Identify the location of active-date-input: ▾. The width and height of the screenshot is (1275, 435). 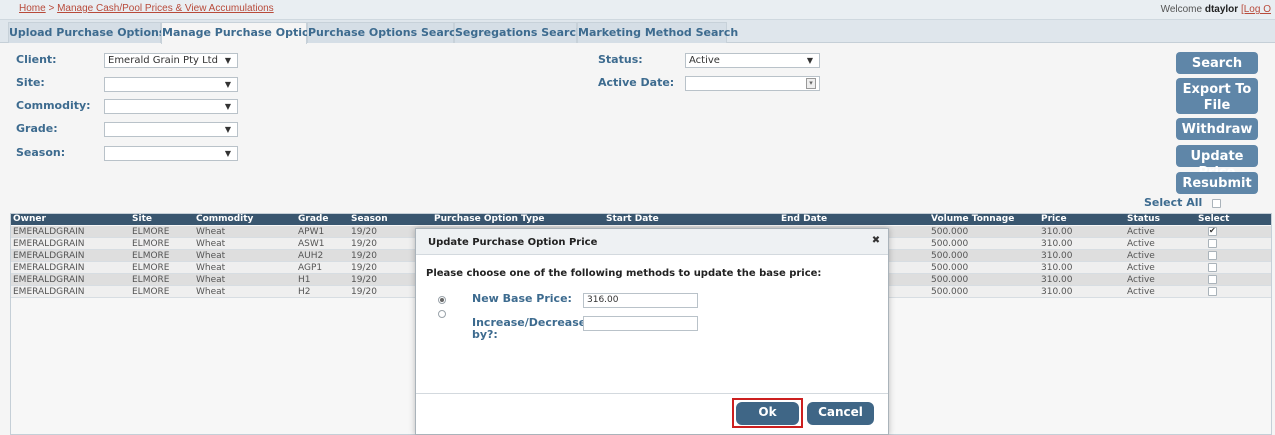
(752, 83).